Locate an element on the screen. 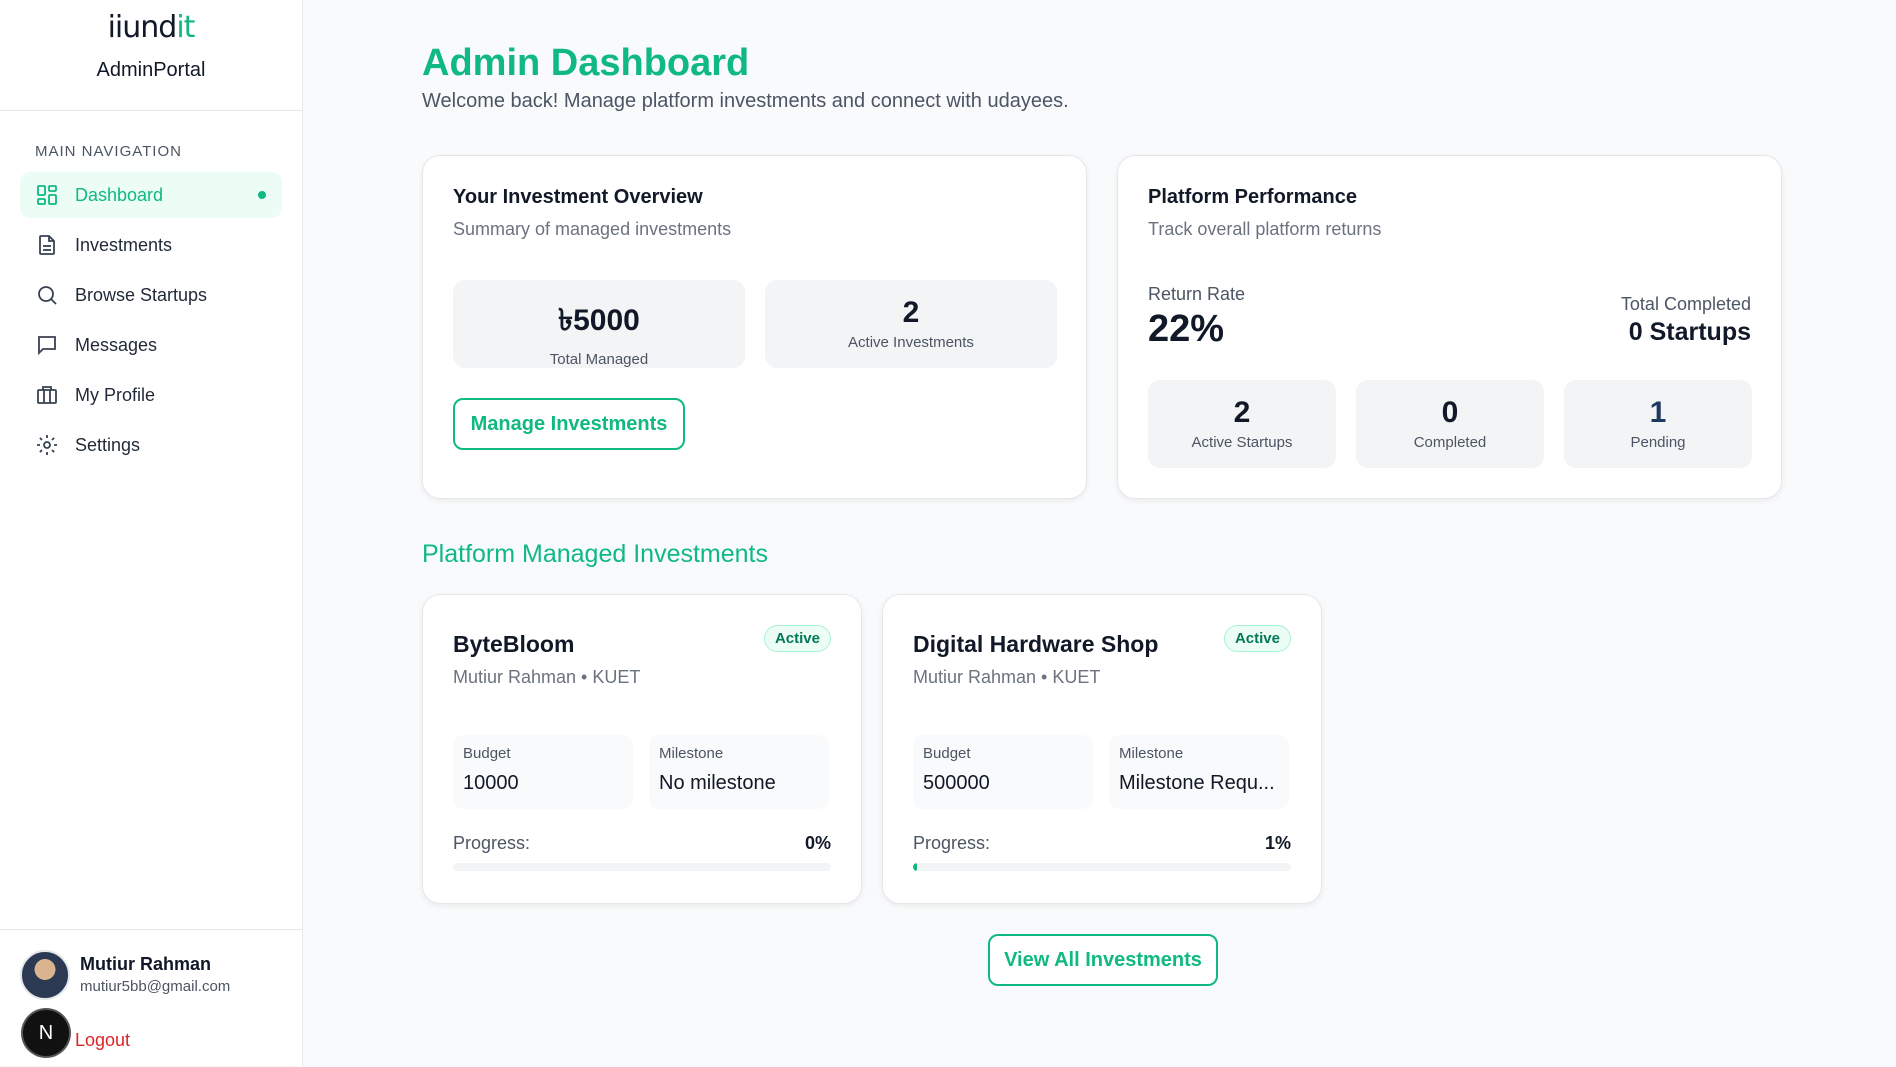  sidebar-item-my-profile: My Profile is located at coordinates (151, 395).